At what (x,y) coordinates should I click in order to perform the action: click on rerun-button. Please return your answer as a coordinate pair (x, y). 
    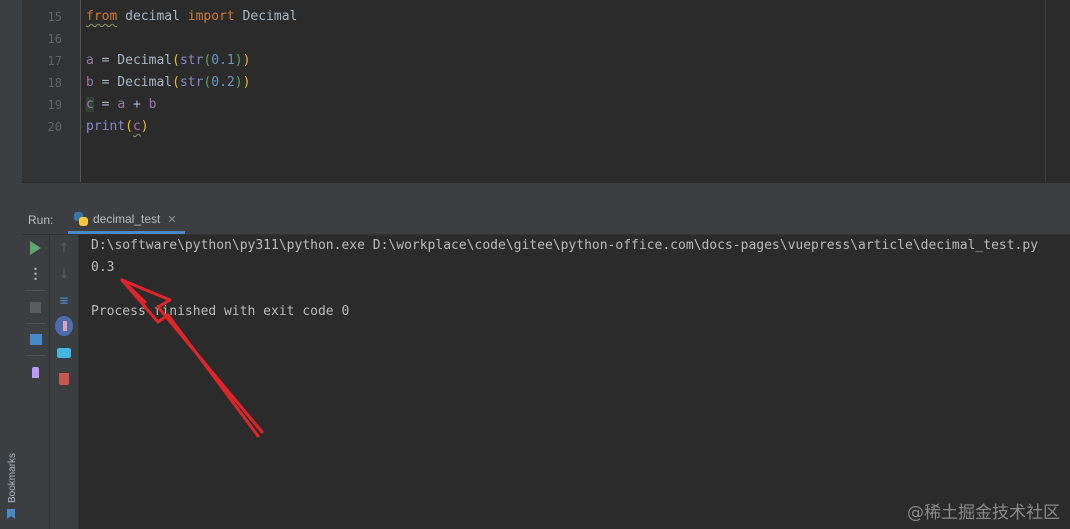
    Looking at the image, I should click on (36, 248).